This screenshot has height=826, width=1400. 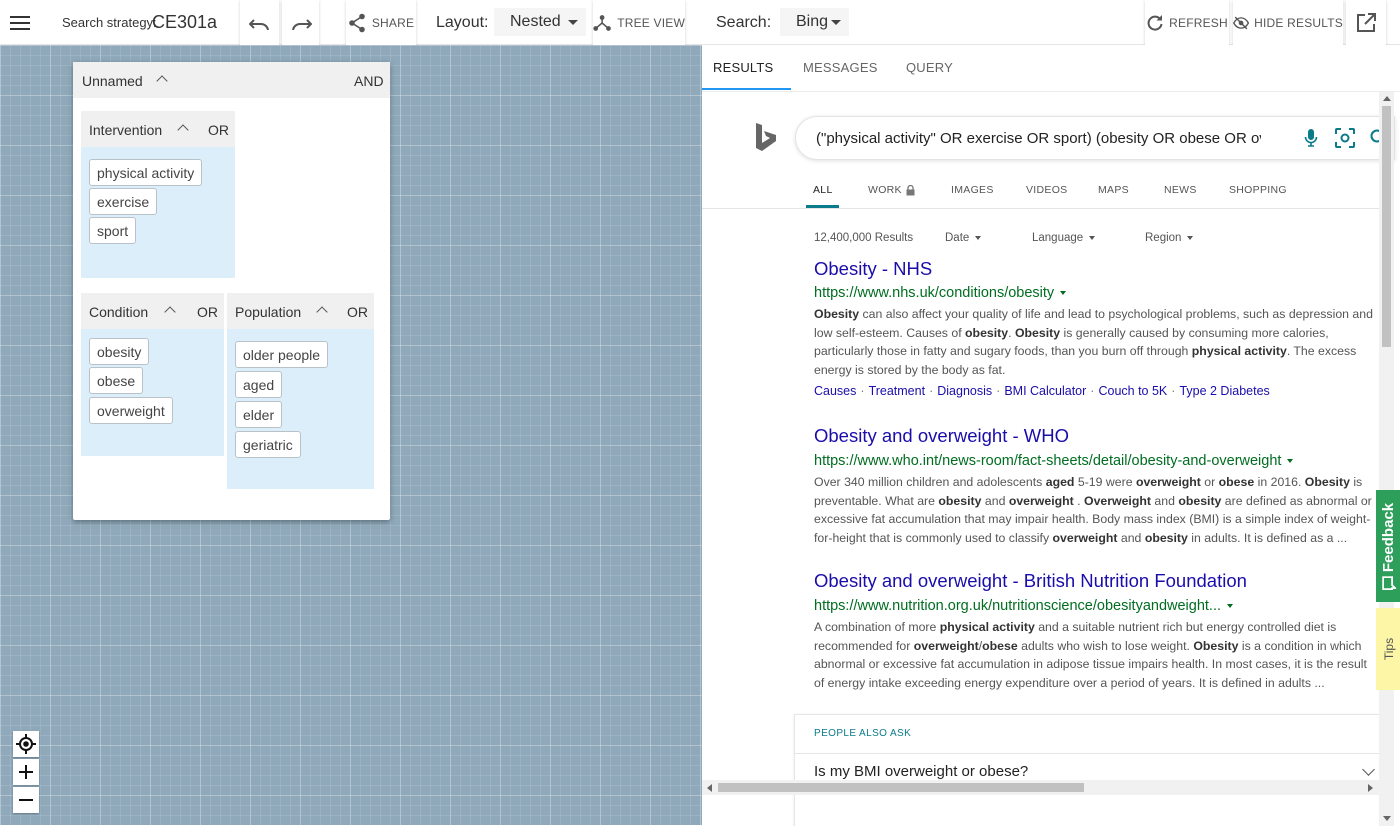 What do you see at coordinates (259, 384) in the screenshot?
I see `term-chip: aged` at bounding box center [259, 384].